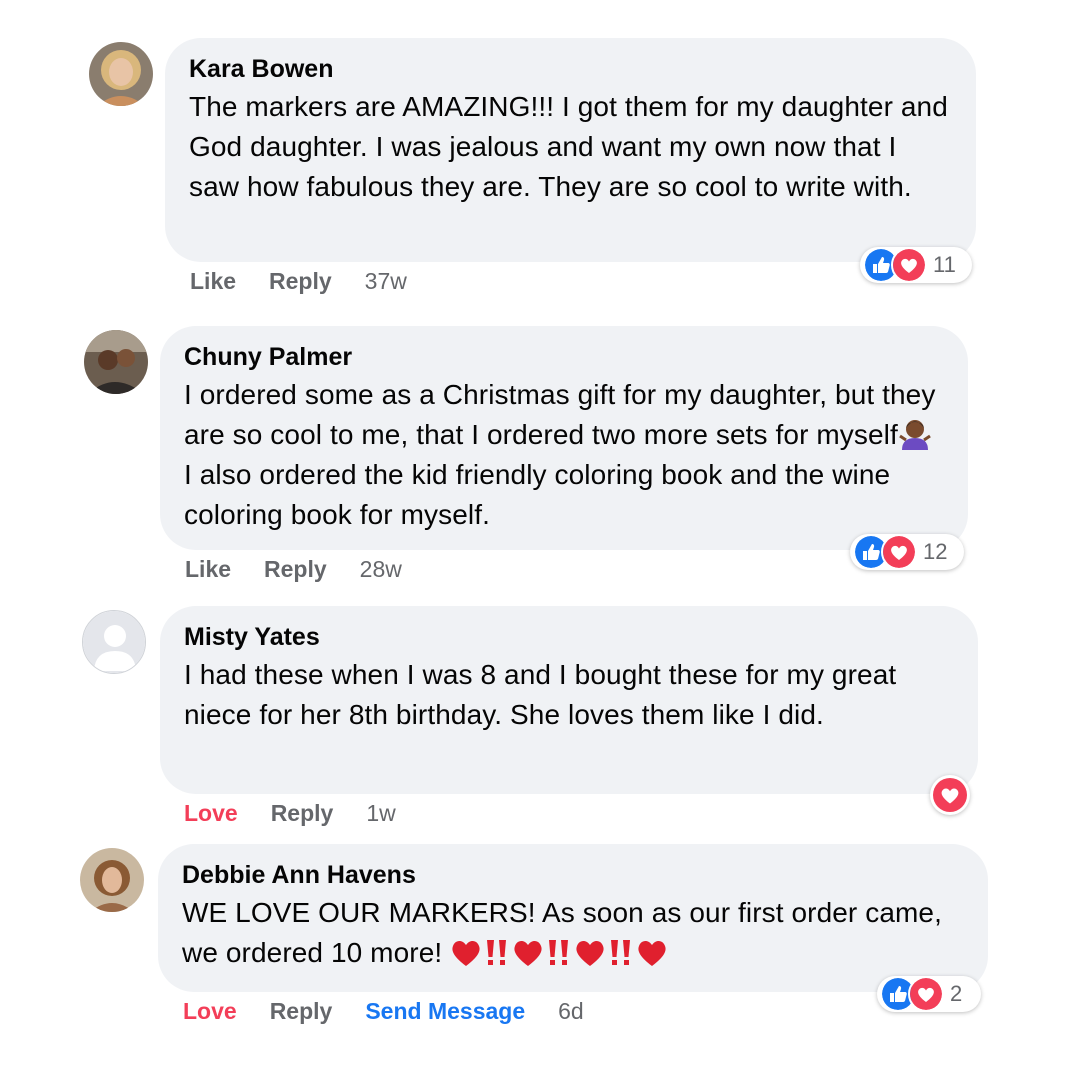 This screenshot has width=1080, height=1080. What do you see at coordinates (935, 551) in the screenshot?
I see `reaction-count: 12` at bounding box center [935, 551].